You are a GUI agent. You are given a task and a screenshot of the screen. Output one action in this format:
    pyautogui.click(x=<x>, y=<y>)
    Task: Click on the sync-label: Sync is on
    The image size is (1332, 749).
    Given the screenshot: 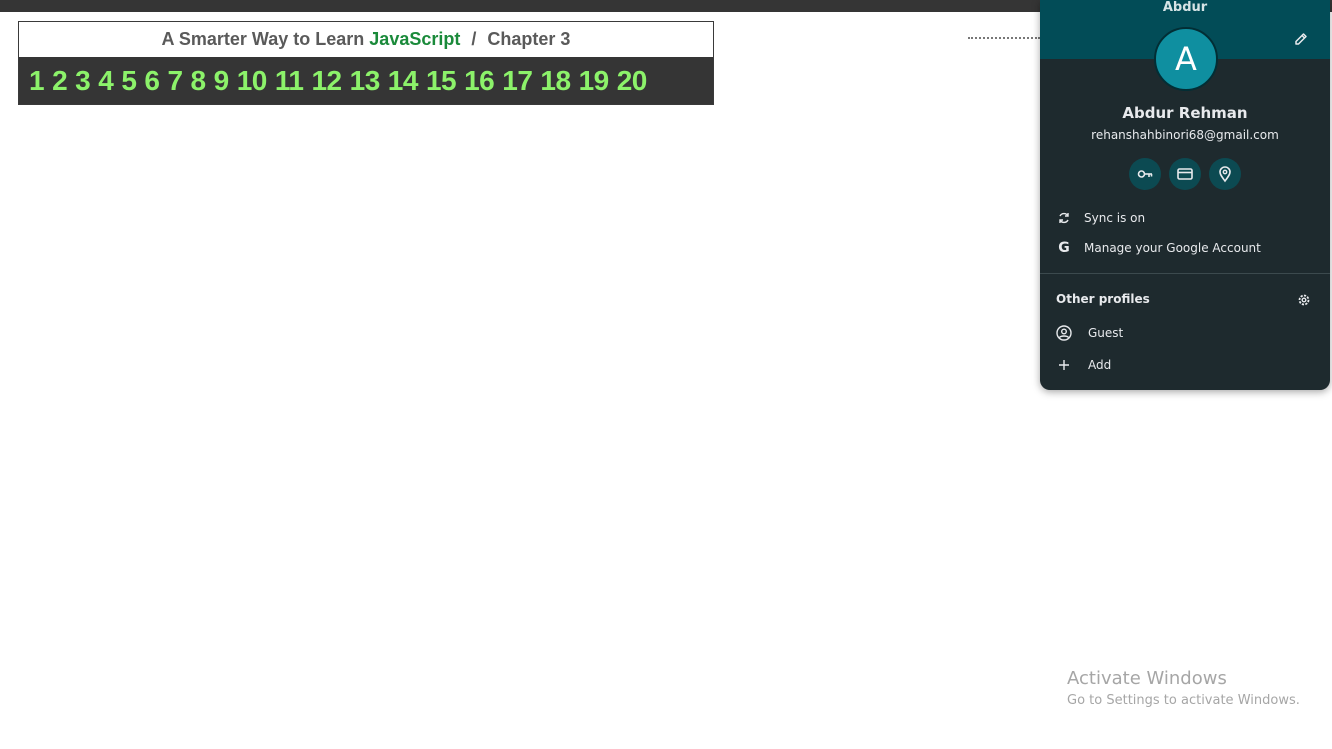 What is the action you would take?
    pyautogui.click(x=1115, y=218)
    